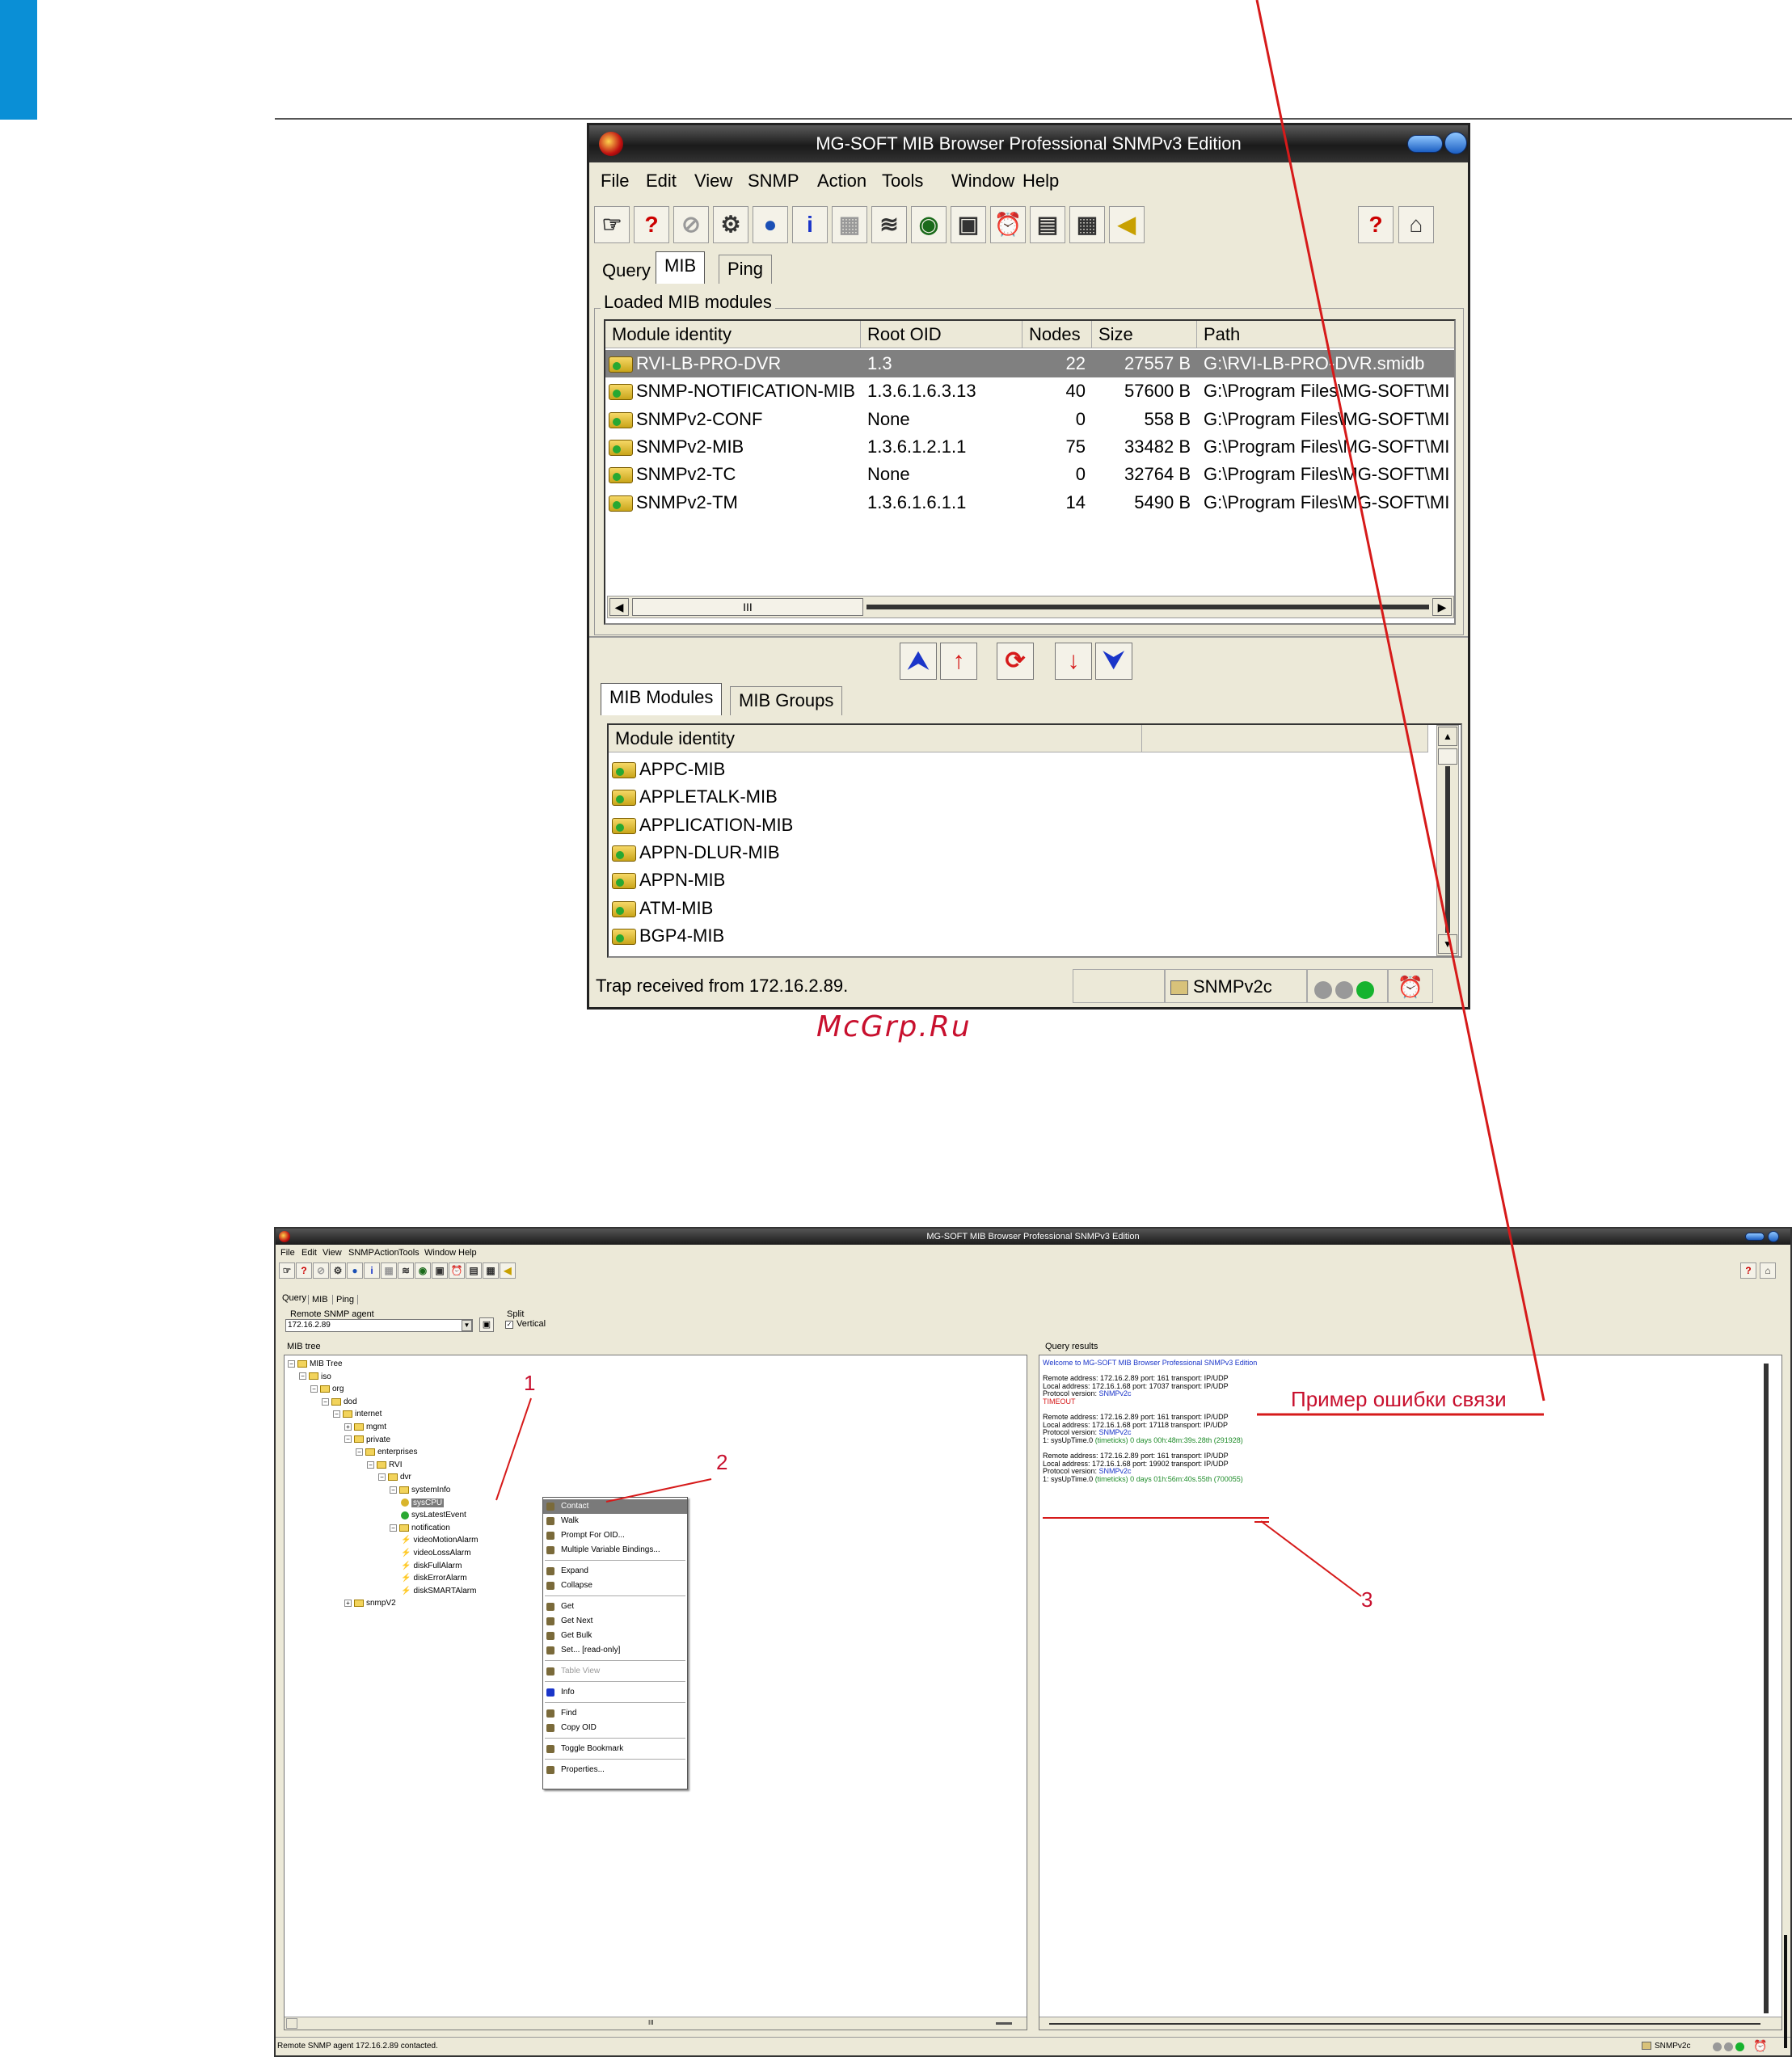 Image resolution: width=1792 pixels, height=2057 pixels. Describe the element at coordinates (1399, 1399) in the screenshot. I see `annotation-title: Пример ошибки связи` at that location.